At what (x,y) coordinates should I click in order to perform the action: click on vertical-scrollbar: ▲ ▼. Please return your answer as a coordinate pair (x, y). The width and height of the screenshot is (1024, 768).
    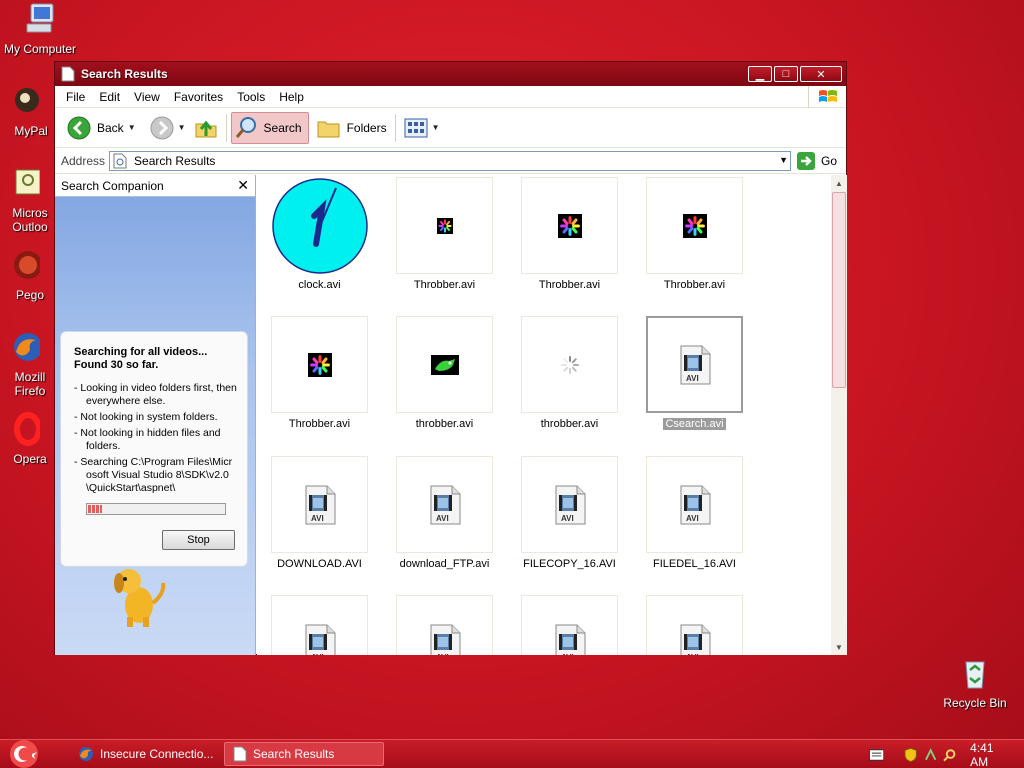
    Looking at the image, I should click on (839, 415).